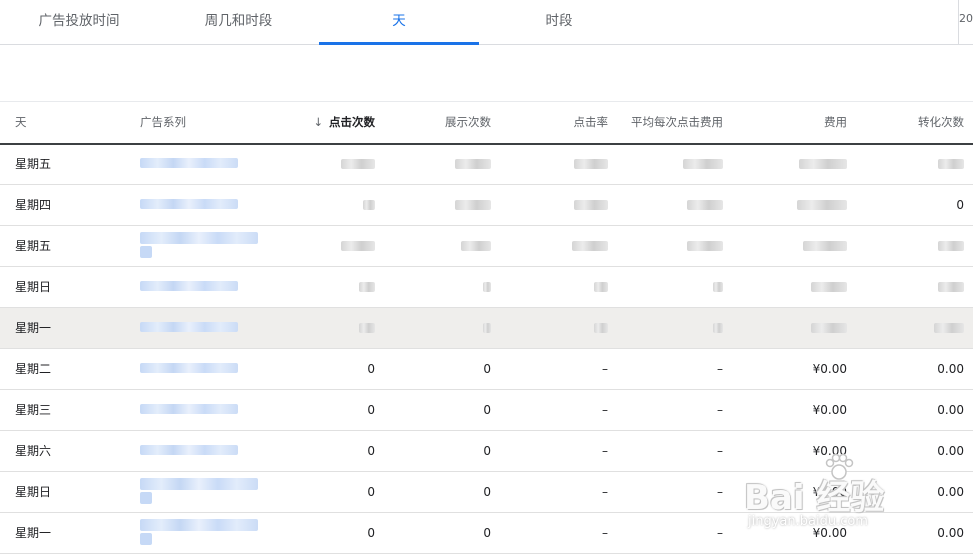  Describe the element at coordinates (803, 122) in the screenshot. I see `column-header-cost: 费用` at that location.